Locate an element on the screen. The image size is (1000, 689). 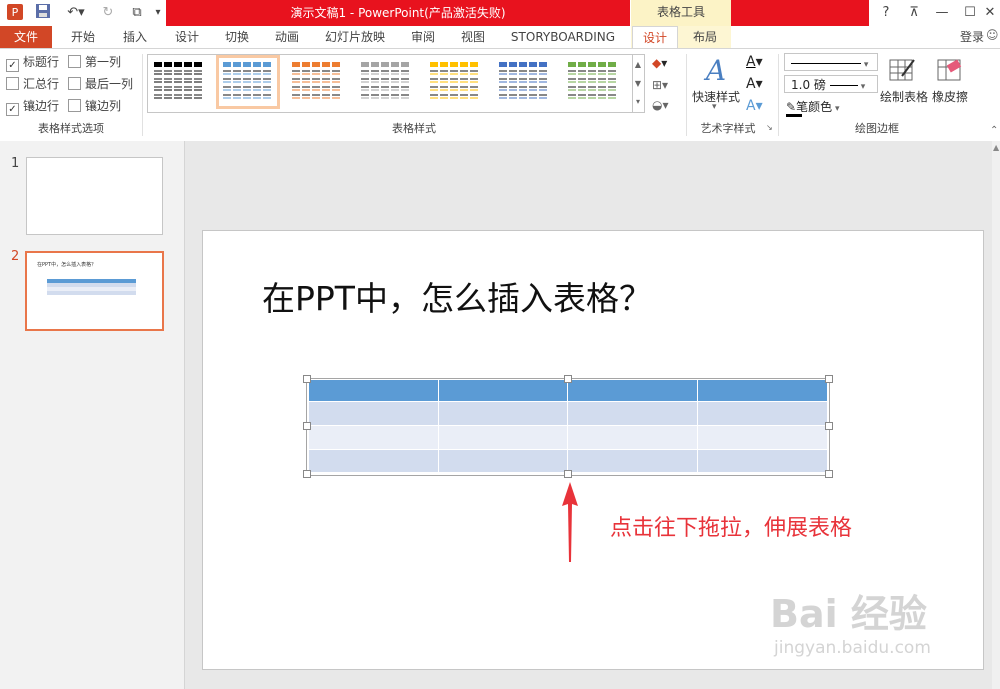
account-icon: ☺ is located at coordinates (992, 37).